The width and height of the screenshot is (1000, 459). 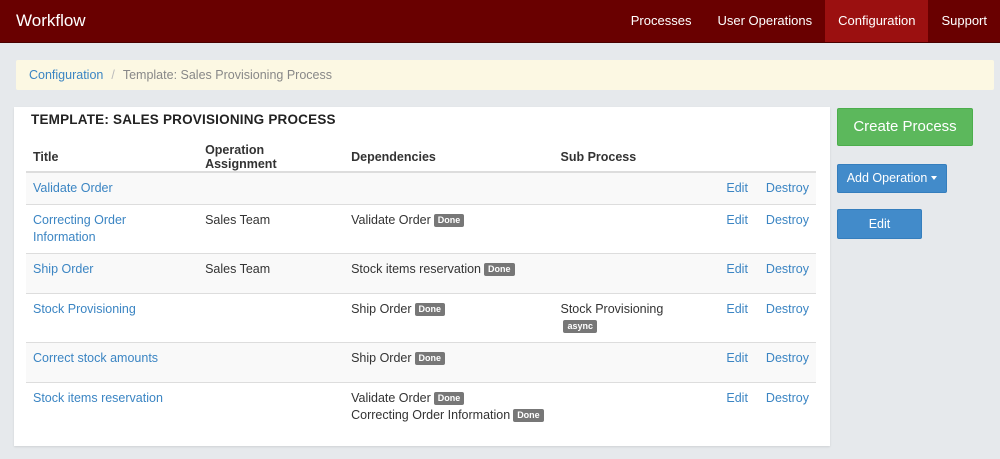 I want to click on brand-logo: Workflow, so click(x=51, y=21).